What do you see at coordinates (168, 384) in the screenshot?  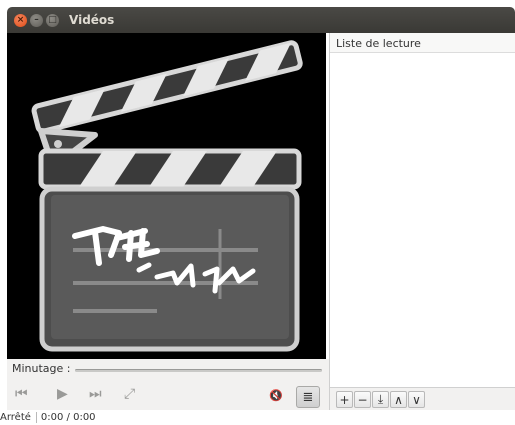 I see `playback-controls: Minutage : ⏮ ▶ ⏭ ⤢ 🔇 ≣` at bounding box center [168, 384].